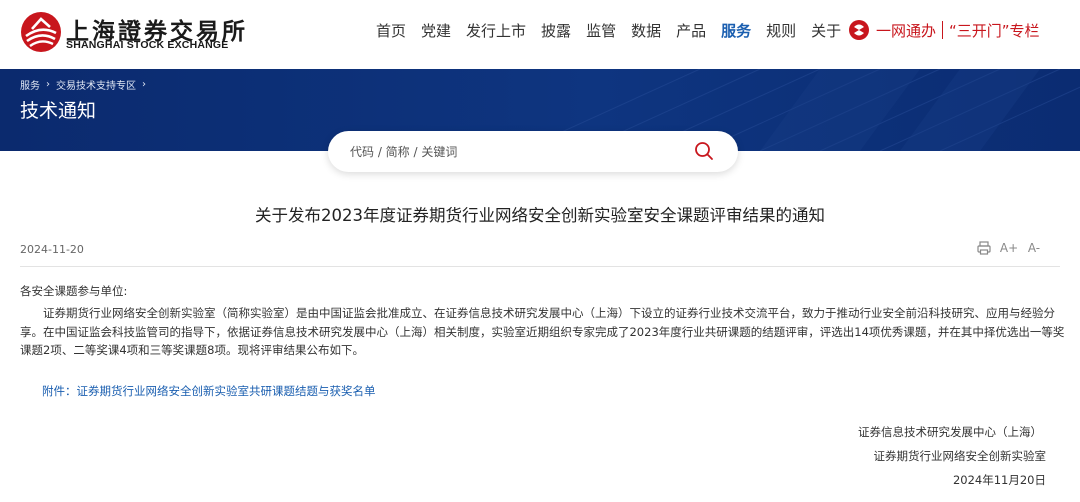 This screenshot has width=1080, height=502. What do you see at coordinates (132, 32) in the screenshot?
I see `sse-logo: 上海證券交易所 SHANGHAI STOCK EXCHANGE` at bounding box center [132, 32].